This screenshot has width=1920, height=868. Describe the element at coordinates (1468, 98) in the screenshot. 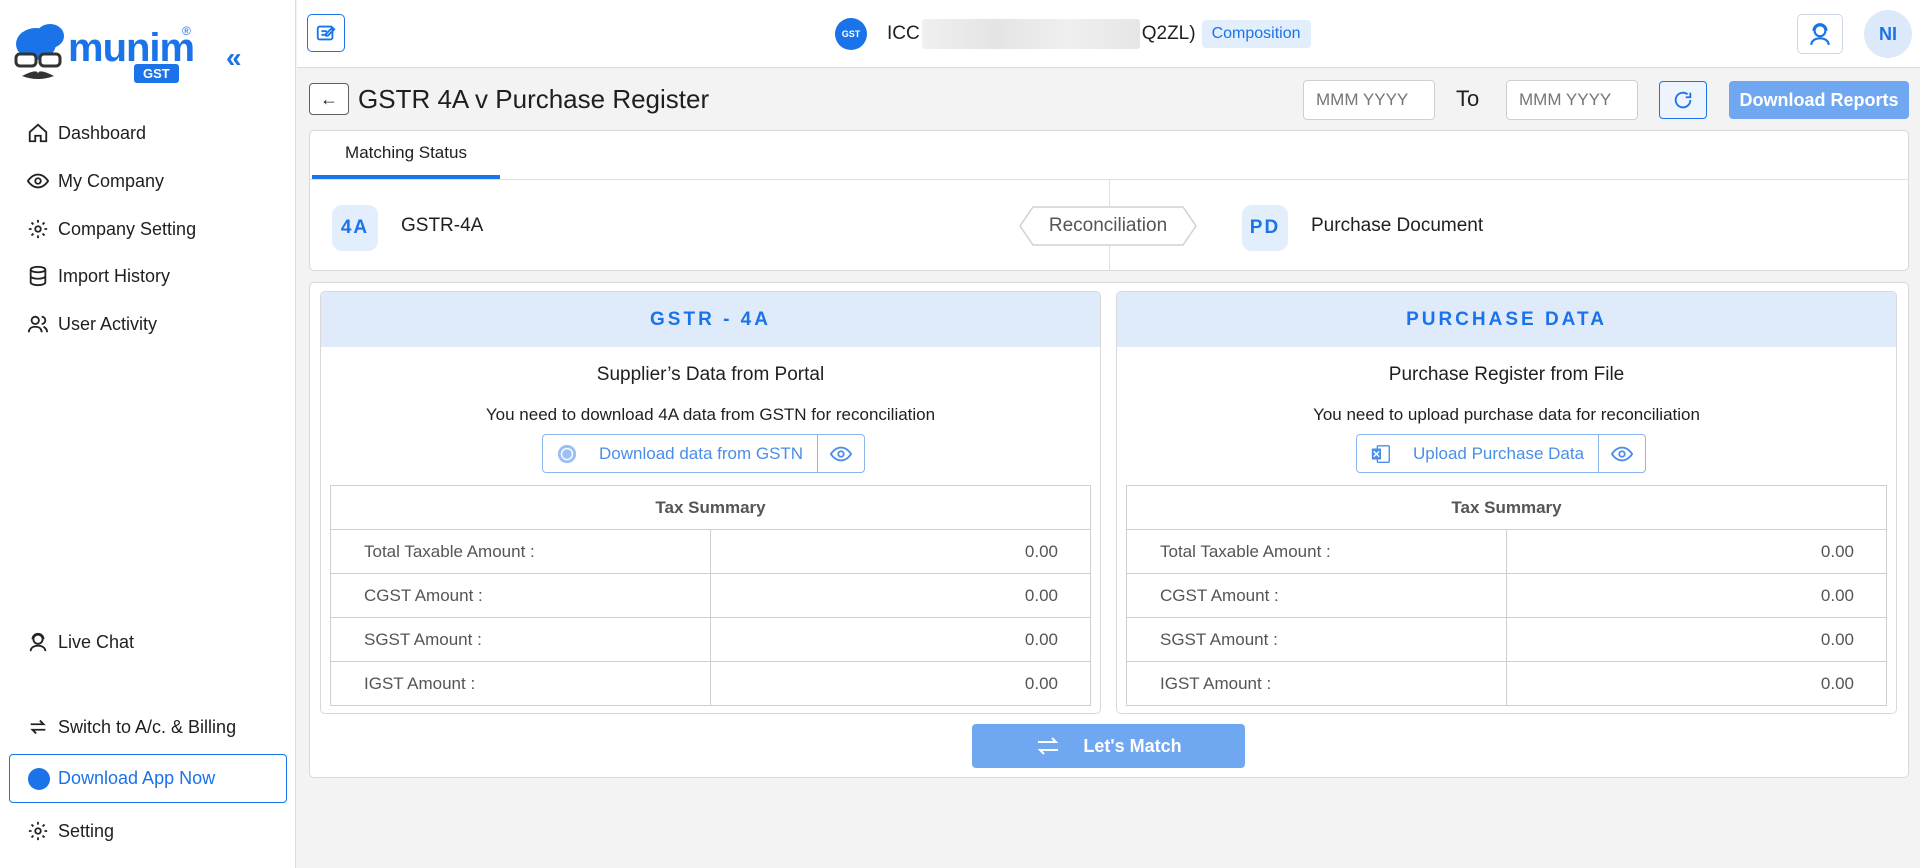

I see `to-label: To` at that location.